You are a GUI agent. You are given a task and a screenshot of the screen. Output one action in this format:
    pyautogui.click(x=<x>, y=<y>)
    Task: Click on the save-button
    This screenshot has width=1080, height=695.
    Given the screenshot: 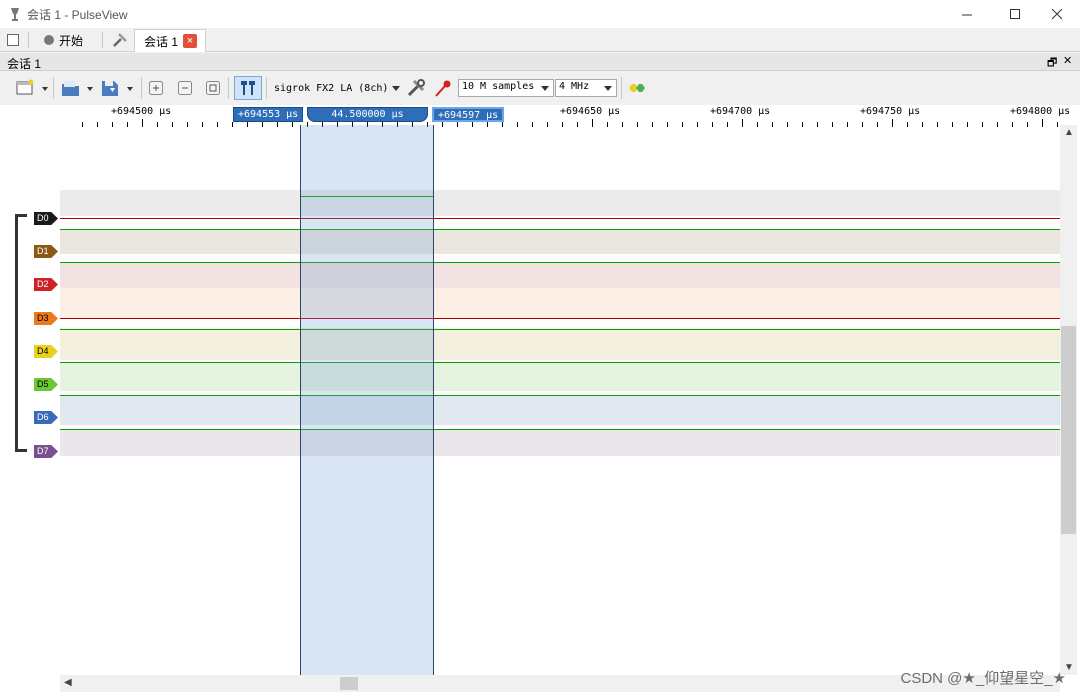 What is the action you would take?
    pyautogui.click(x=118, y=88)
    